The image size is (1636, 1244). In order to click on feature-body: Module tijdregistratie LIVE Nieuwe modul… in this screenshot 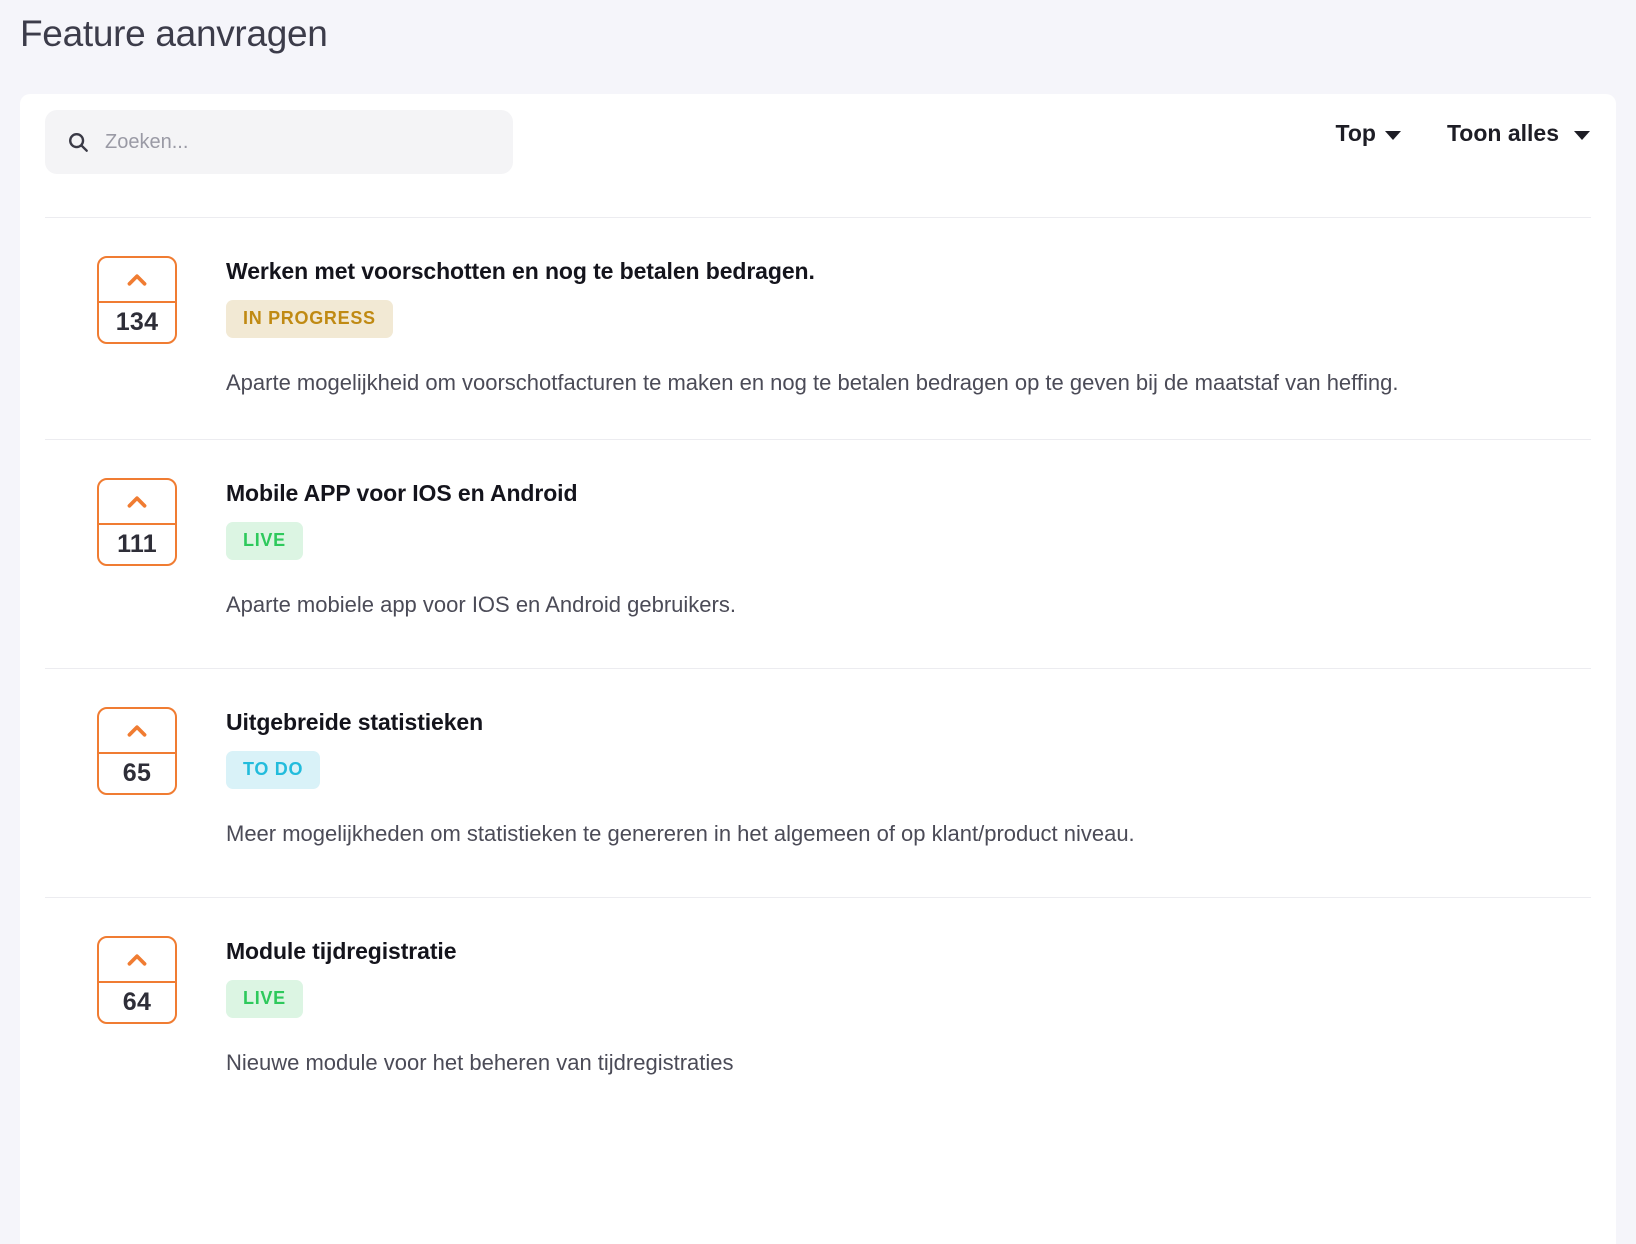, I will do `click(908, 1008)`.